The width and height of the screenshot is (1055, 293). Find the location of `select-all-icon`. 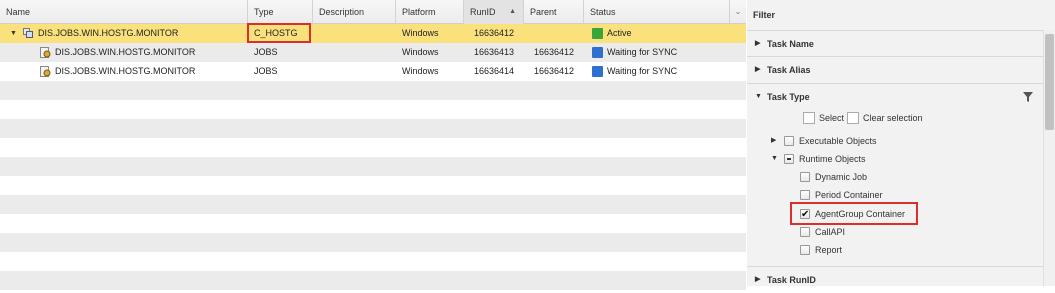

select-all-icon is located at coordinates (809, 118).